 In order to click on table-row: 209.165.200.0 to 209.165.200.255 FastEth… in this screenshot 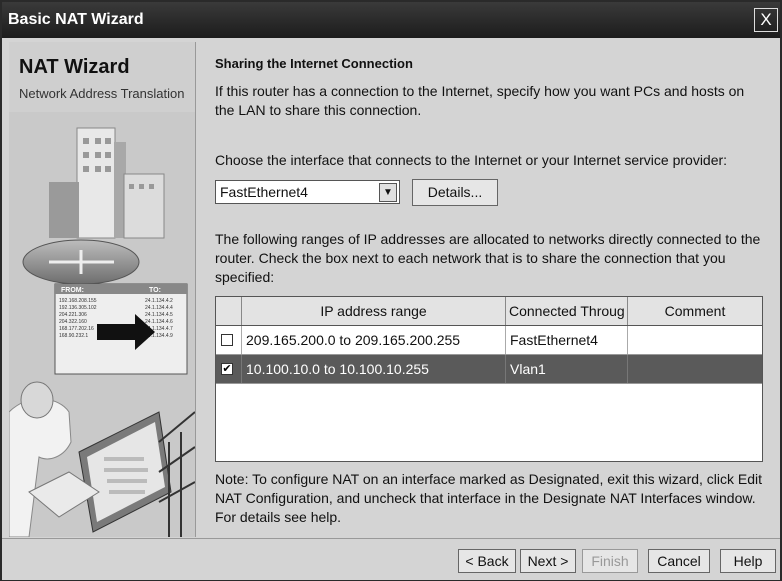, I will do `click(489, 340)`.